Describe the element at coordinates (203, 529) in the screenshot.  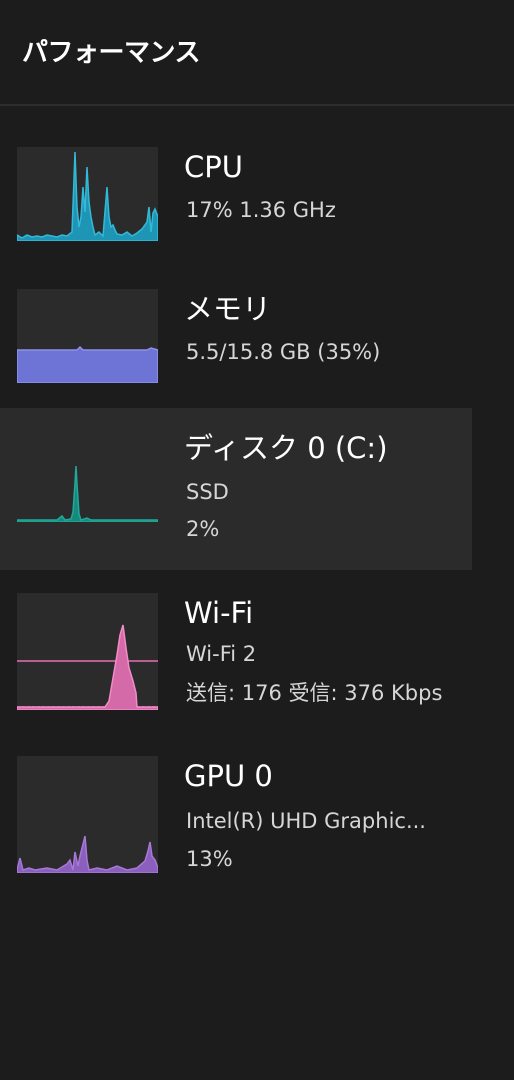
I see `disk-usage-text: 2%` at that location.